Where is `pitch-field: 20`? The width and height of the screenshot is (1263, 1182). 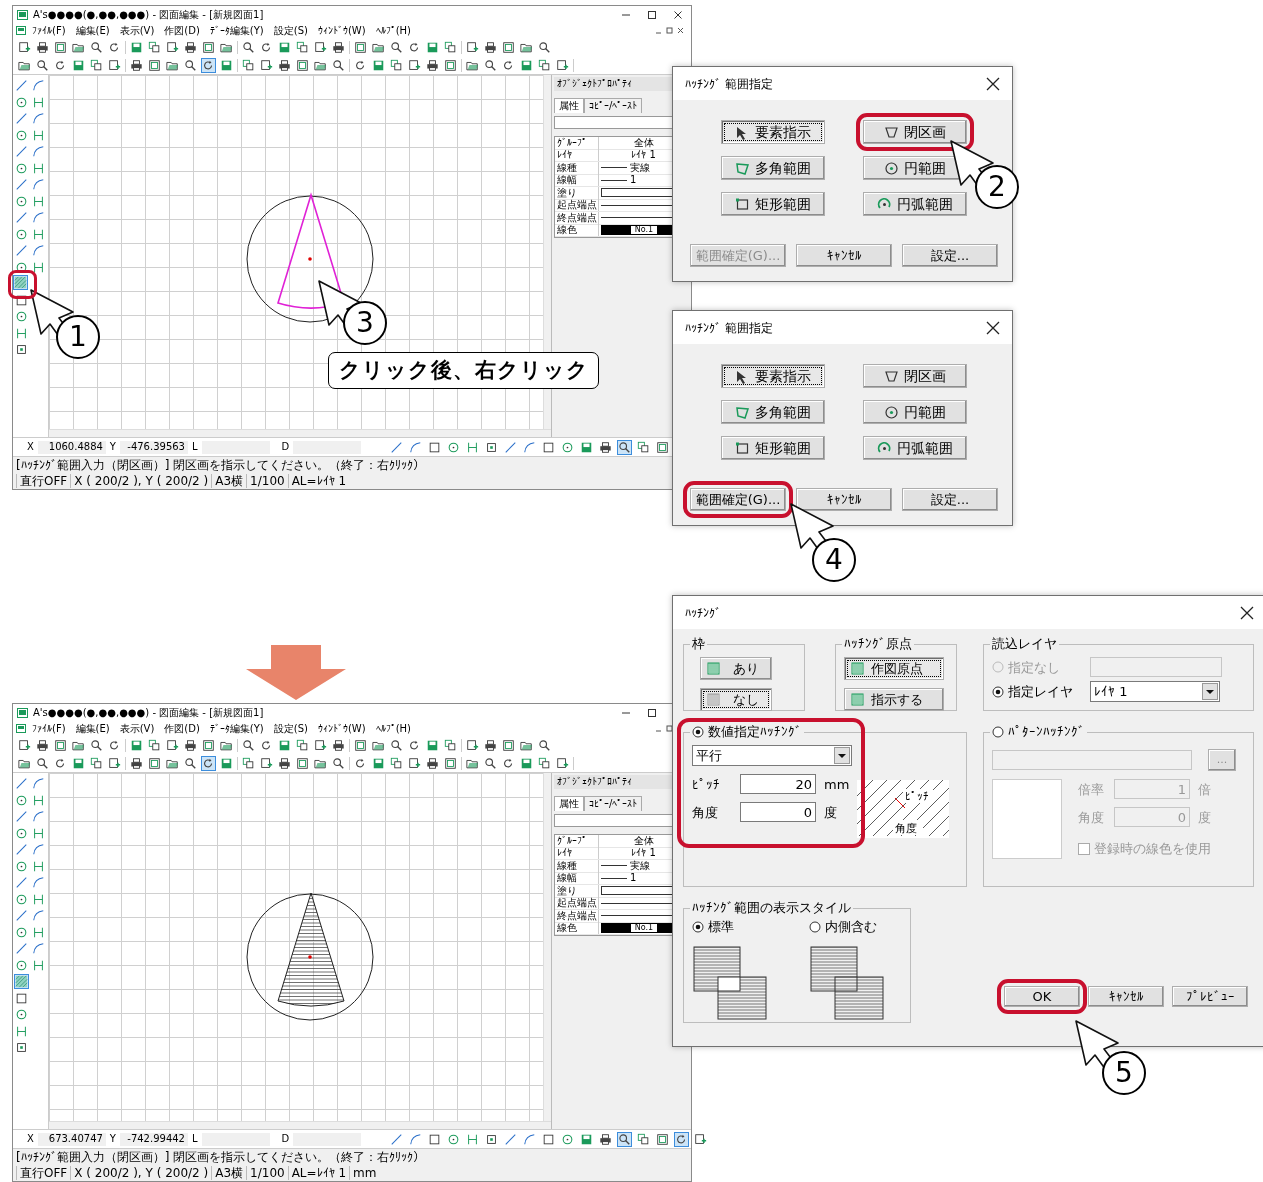 pitch-field: 20 is located at coordinates (778, 784).